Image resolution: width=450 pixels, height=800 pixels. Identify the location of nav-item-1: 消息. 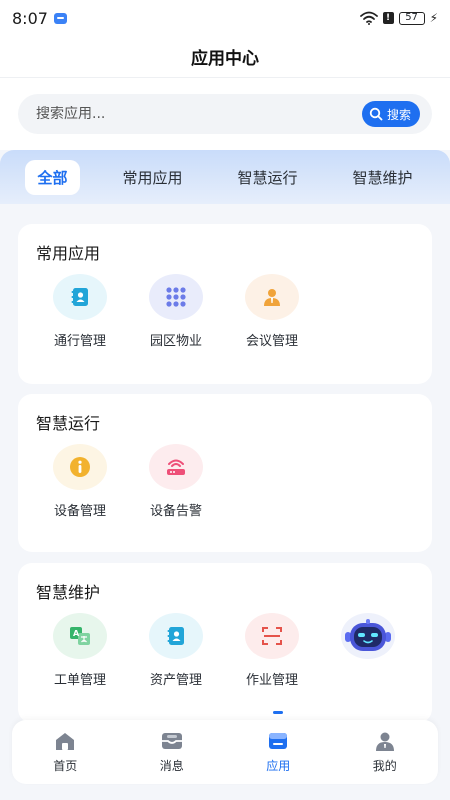
(172, 752).